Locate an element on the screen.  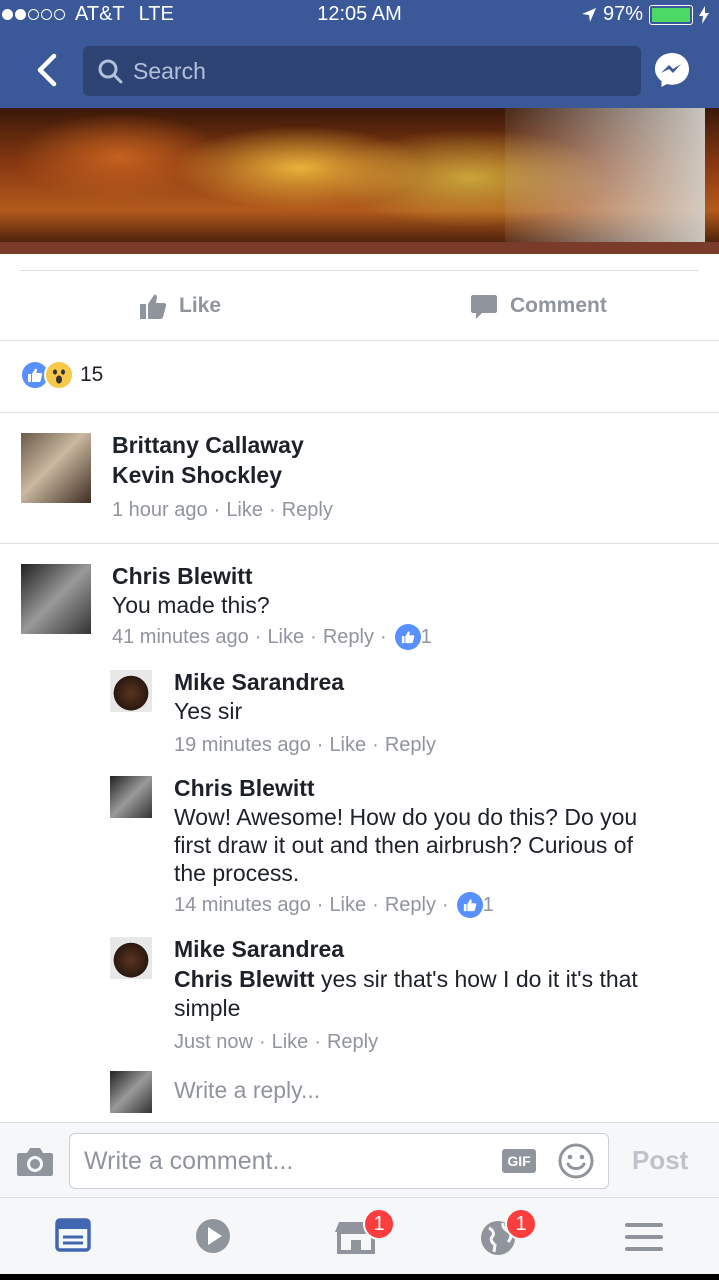
search-icon is located at coordinates (110, 71).